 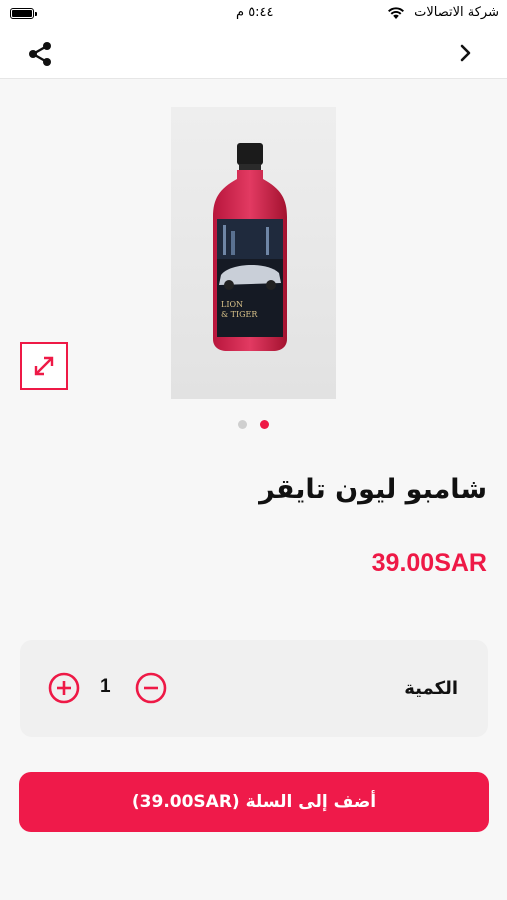 What do you see at coordinates (264, 424) in the screenshot?
I see `pager-dot-active` at bounding box center [264, 424].